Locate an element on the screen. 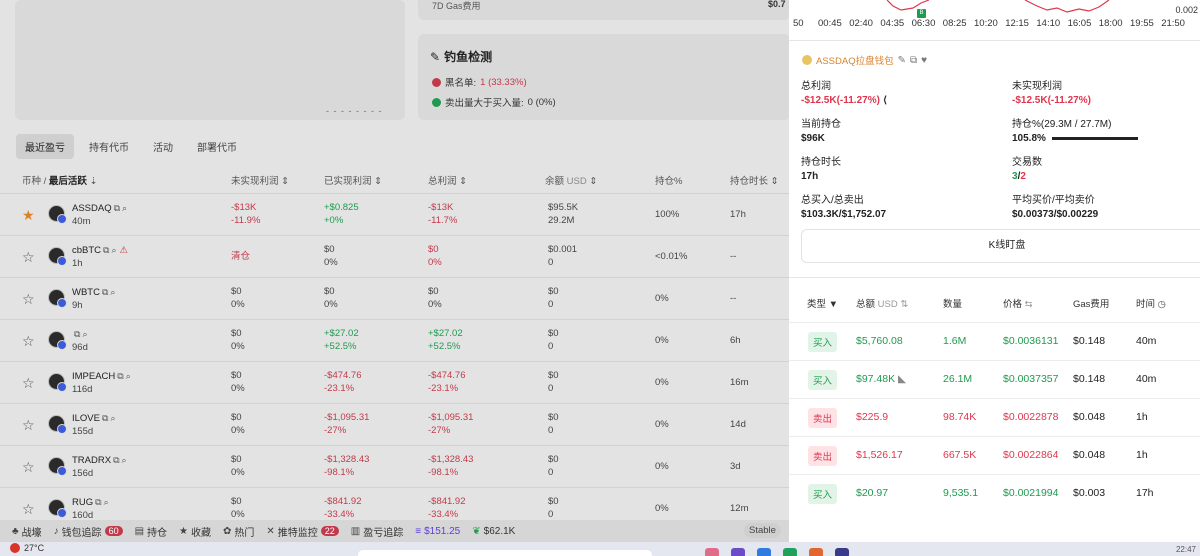  bottom-nav-item: ❦ $62.1K is located at coordinates (493, 531).